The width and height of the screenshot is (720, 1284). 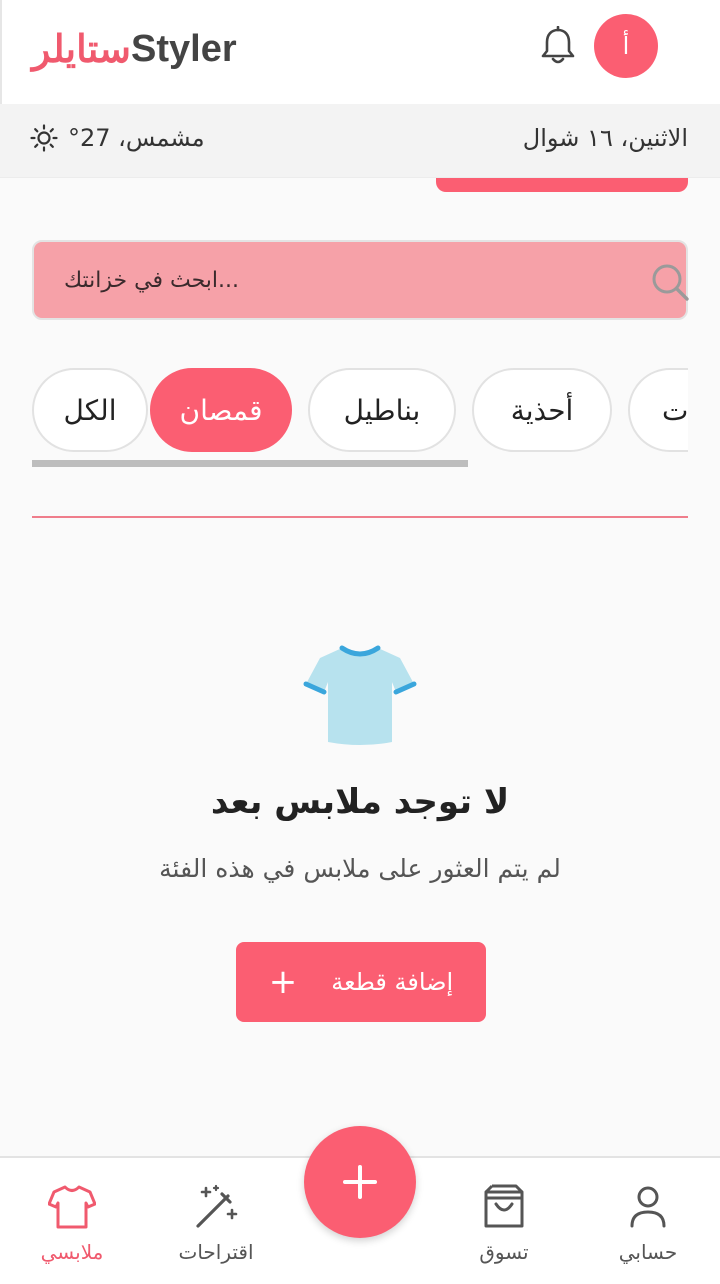 I want to click on plus-icon: +, so click(x=283, y=982).